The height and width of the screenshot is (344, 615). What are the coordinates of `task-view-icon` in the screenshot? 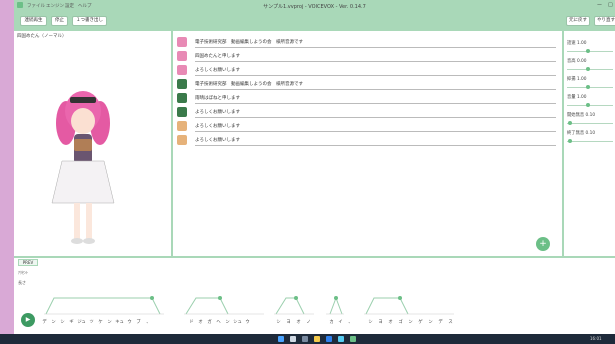 It's located at (305, 339).